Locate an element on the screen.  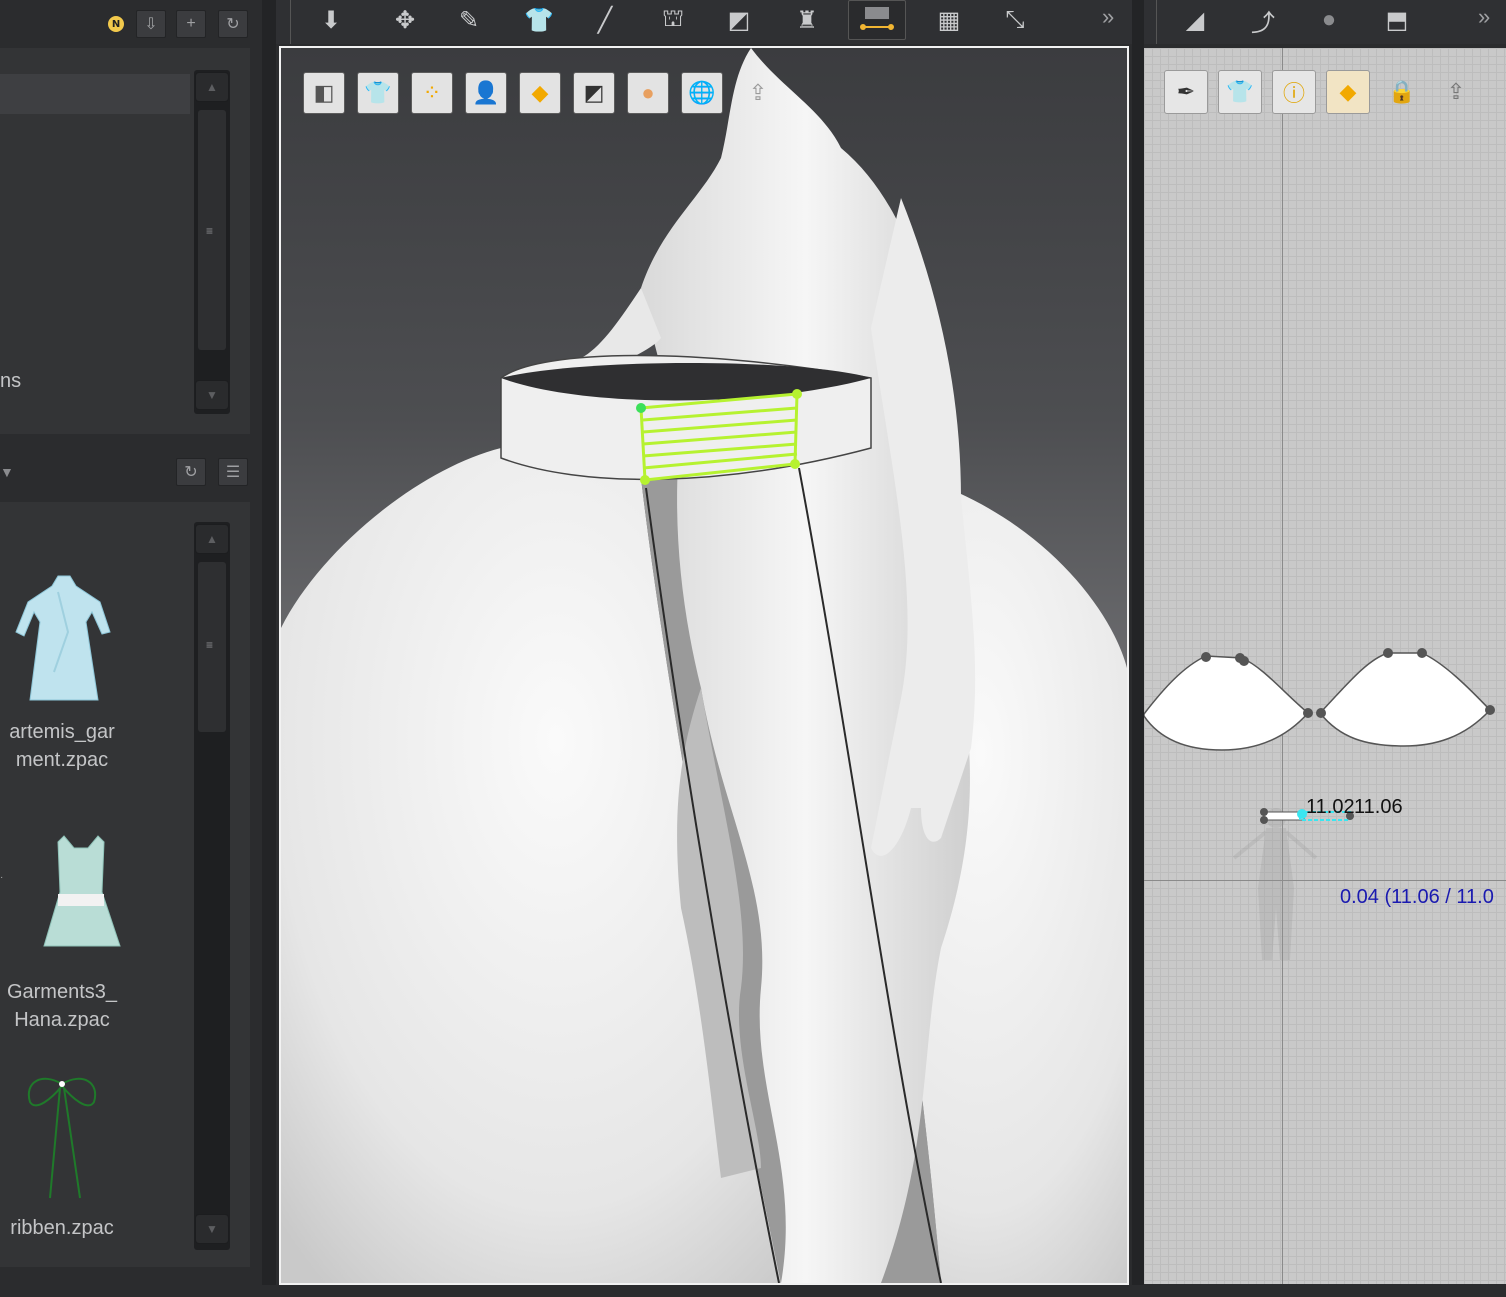
avatar-texture-button: ● is located at coordinates (648, 93).